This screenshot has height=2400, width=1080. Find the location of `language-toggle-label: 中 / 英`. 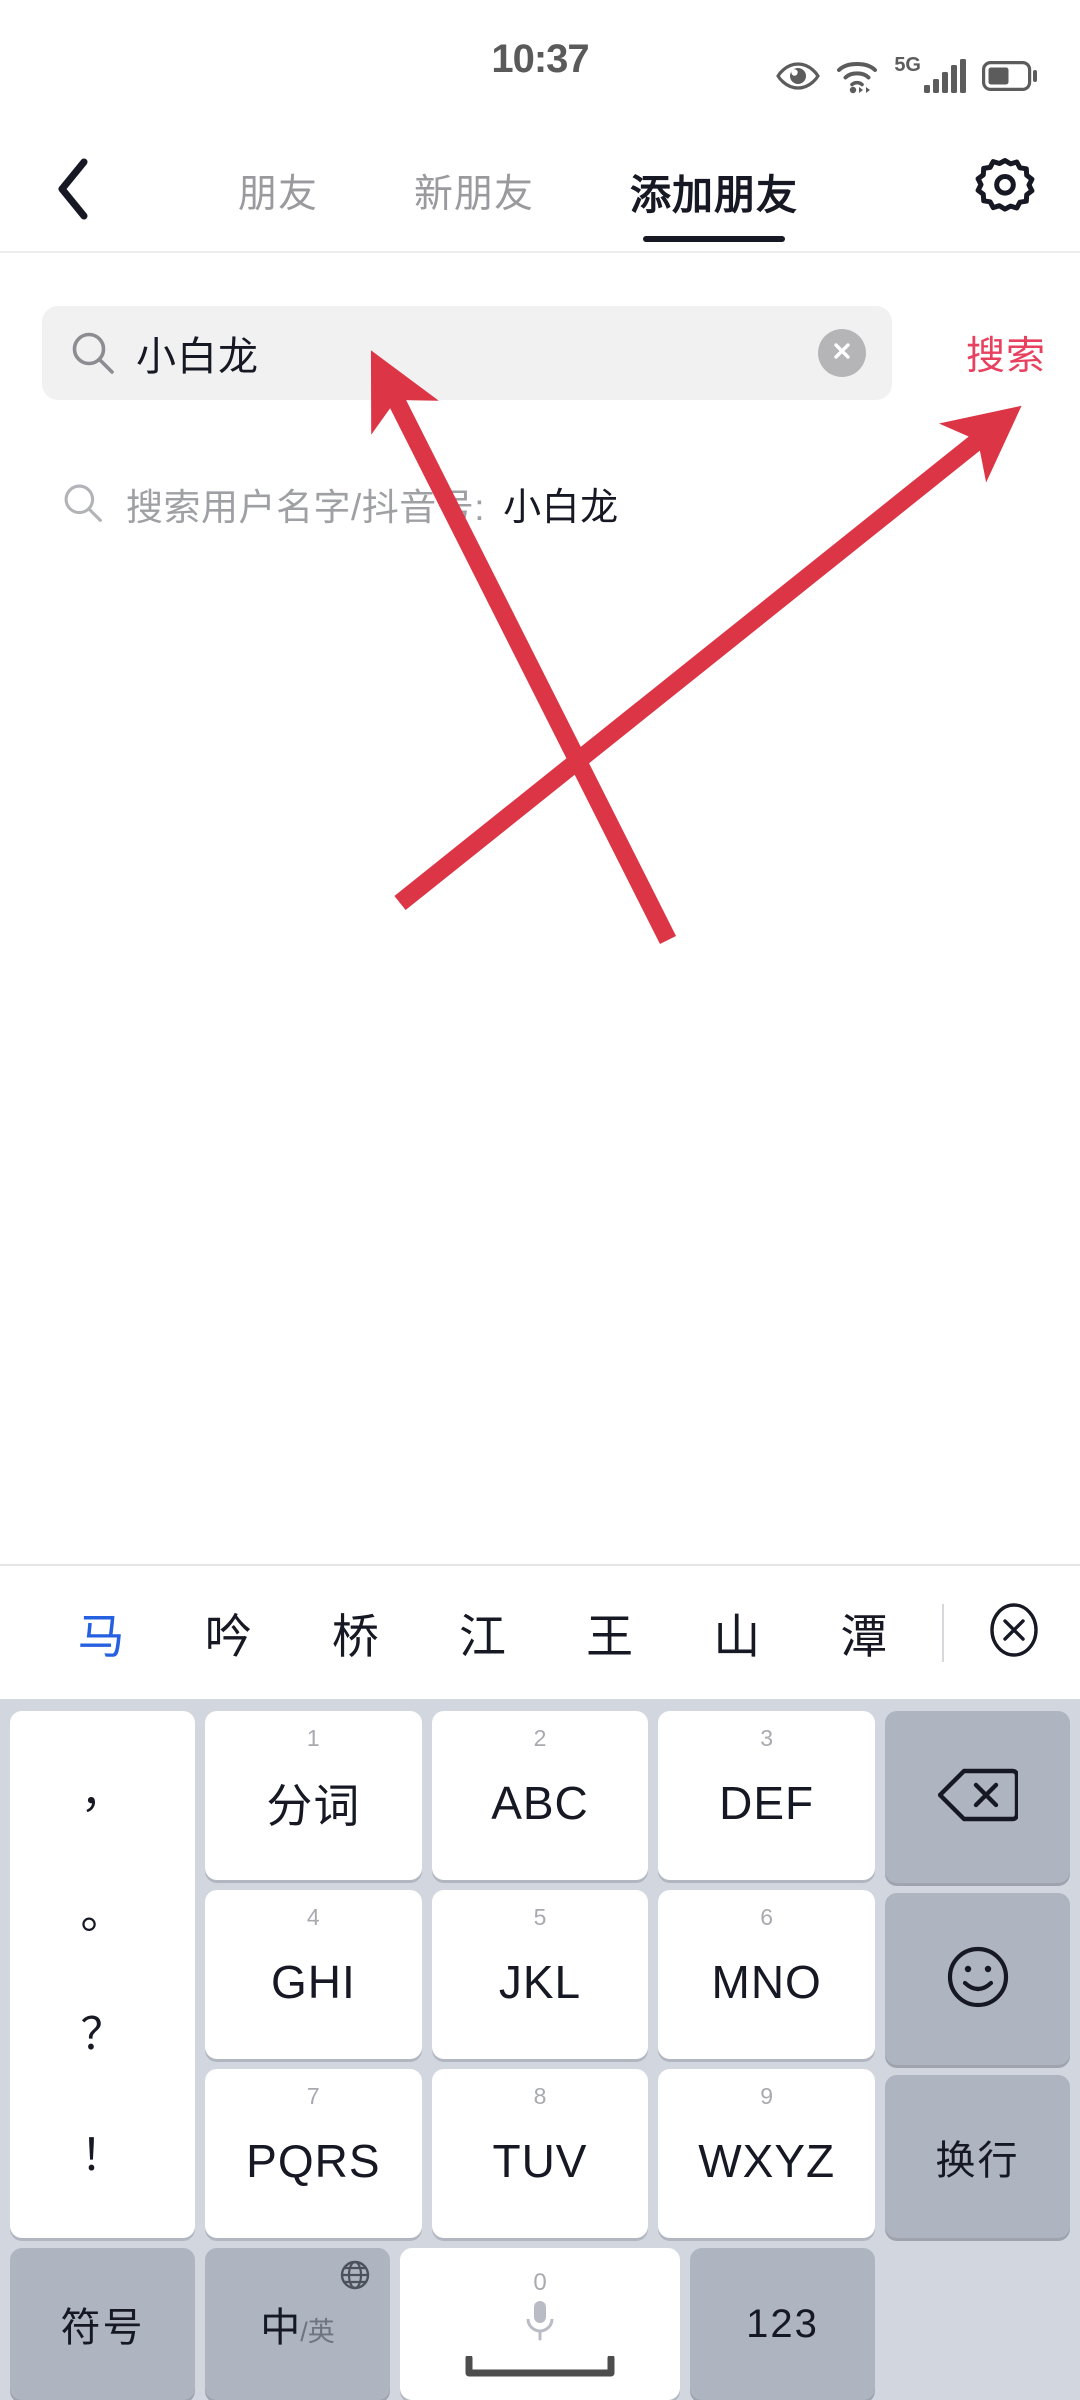

language-toggle-label: 中 / 英 is located at coordinates (297, 2324).